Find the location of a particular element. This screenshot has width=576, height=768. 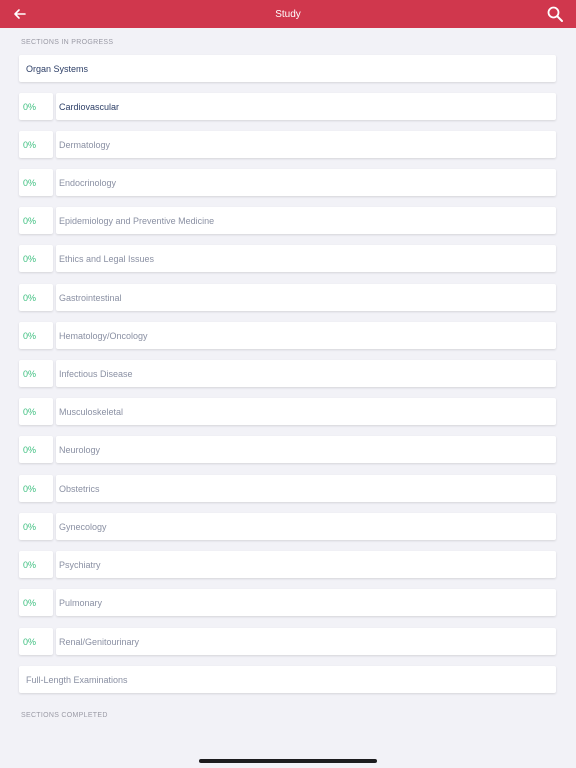

nav-bar: Study is located at coordinates (288, 14).